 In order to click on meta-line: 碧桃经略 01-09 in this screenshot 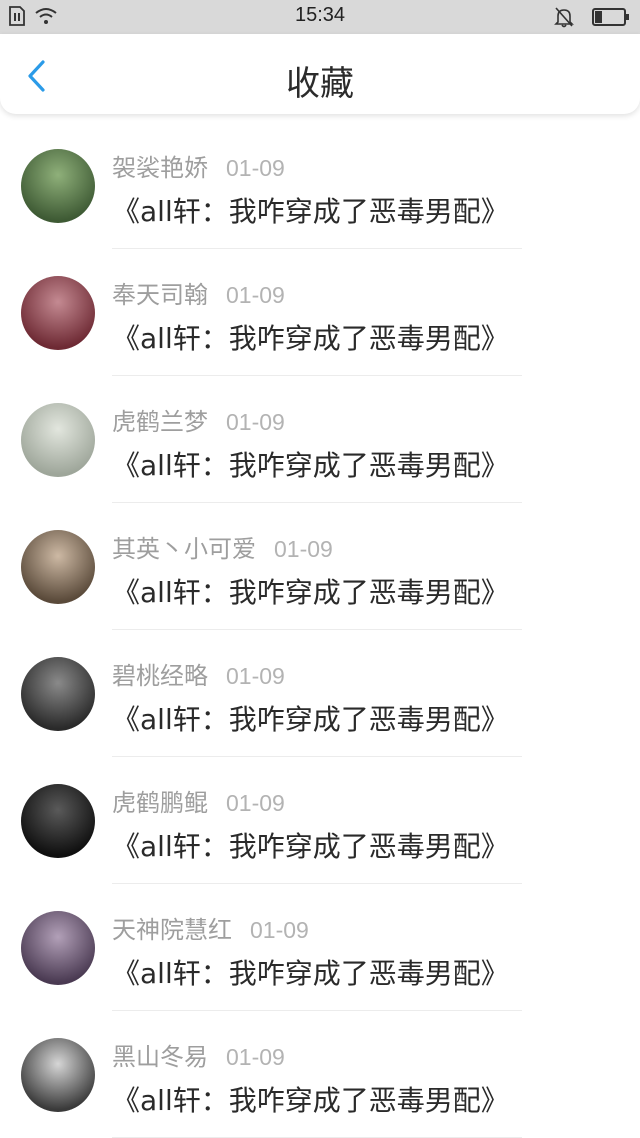, I will do `click(198, 673)`.